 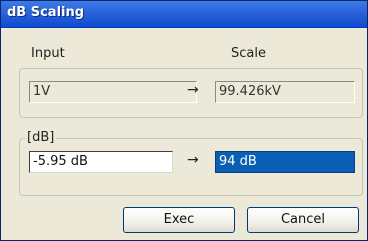 I want to click on db-arrow-icon: →, so click(x=193, y=160).